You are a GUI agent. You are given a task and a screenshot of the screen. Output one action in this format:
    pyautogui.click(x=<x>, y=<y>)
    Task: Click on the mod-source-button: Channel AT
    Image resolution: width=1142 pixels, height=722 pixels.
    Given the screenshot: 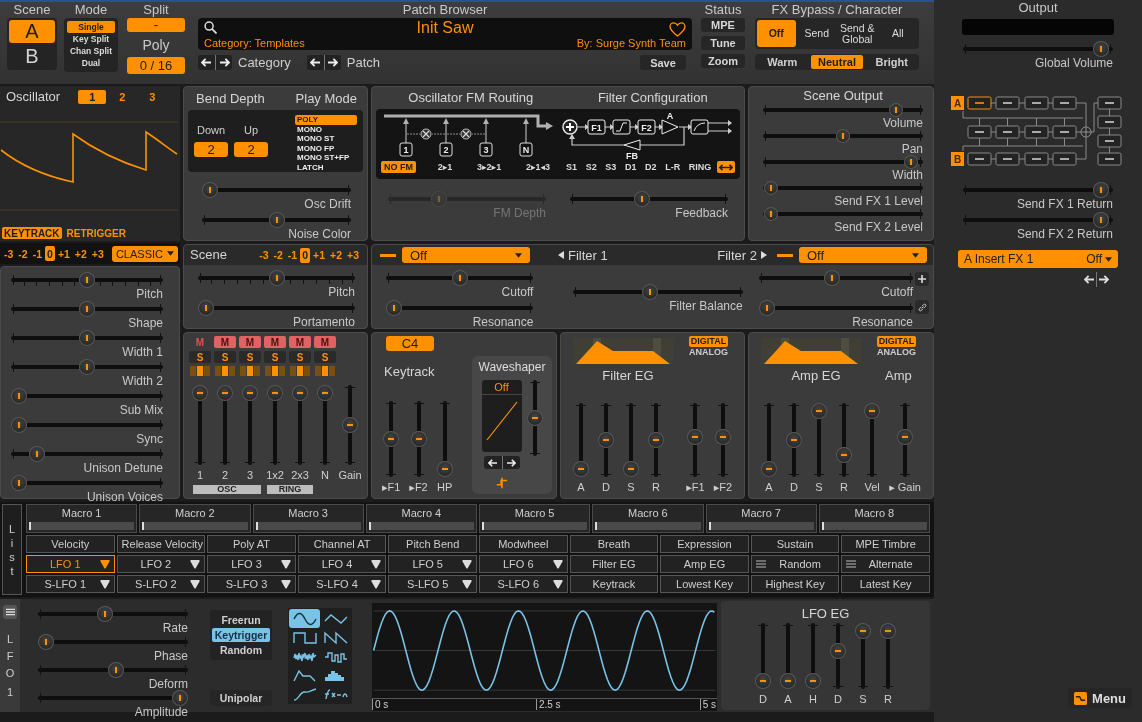 What is the action you would take?
    pyautogui.click(x=342, y=544)
    